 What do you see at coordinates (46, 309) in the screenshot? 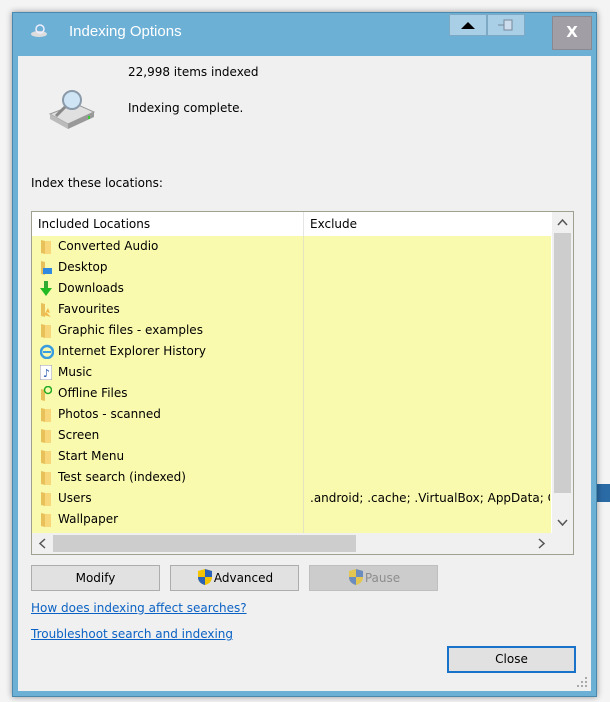
I see `favourites-icon` at bounding box center [46, 309].